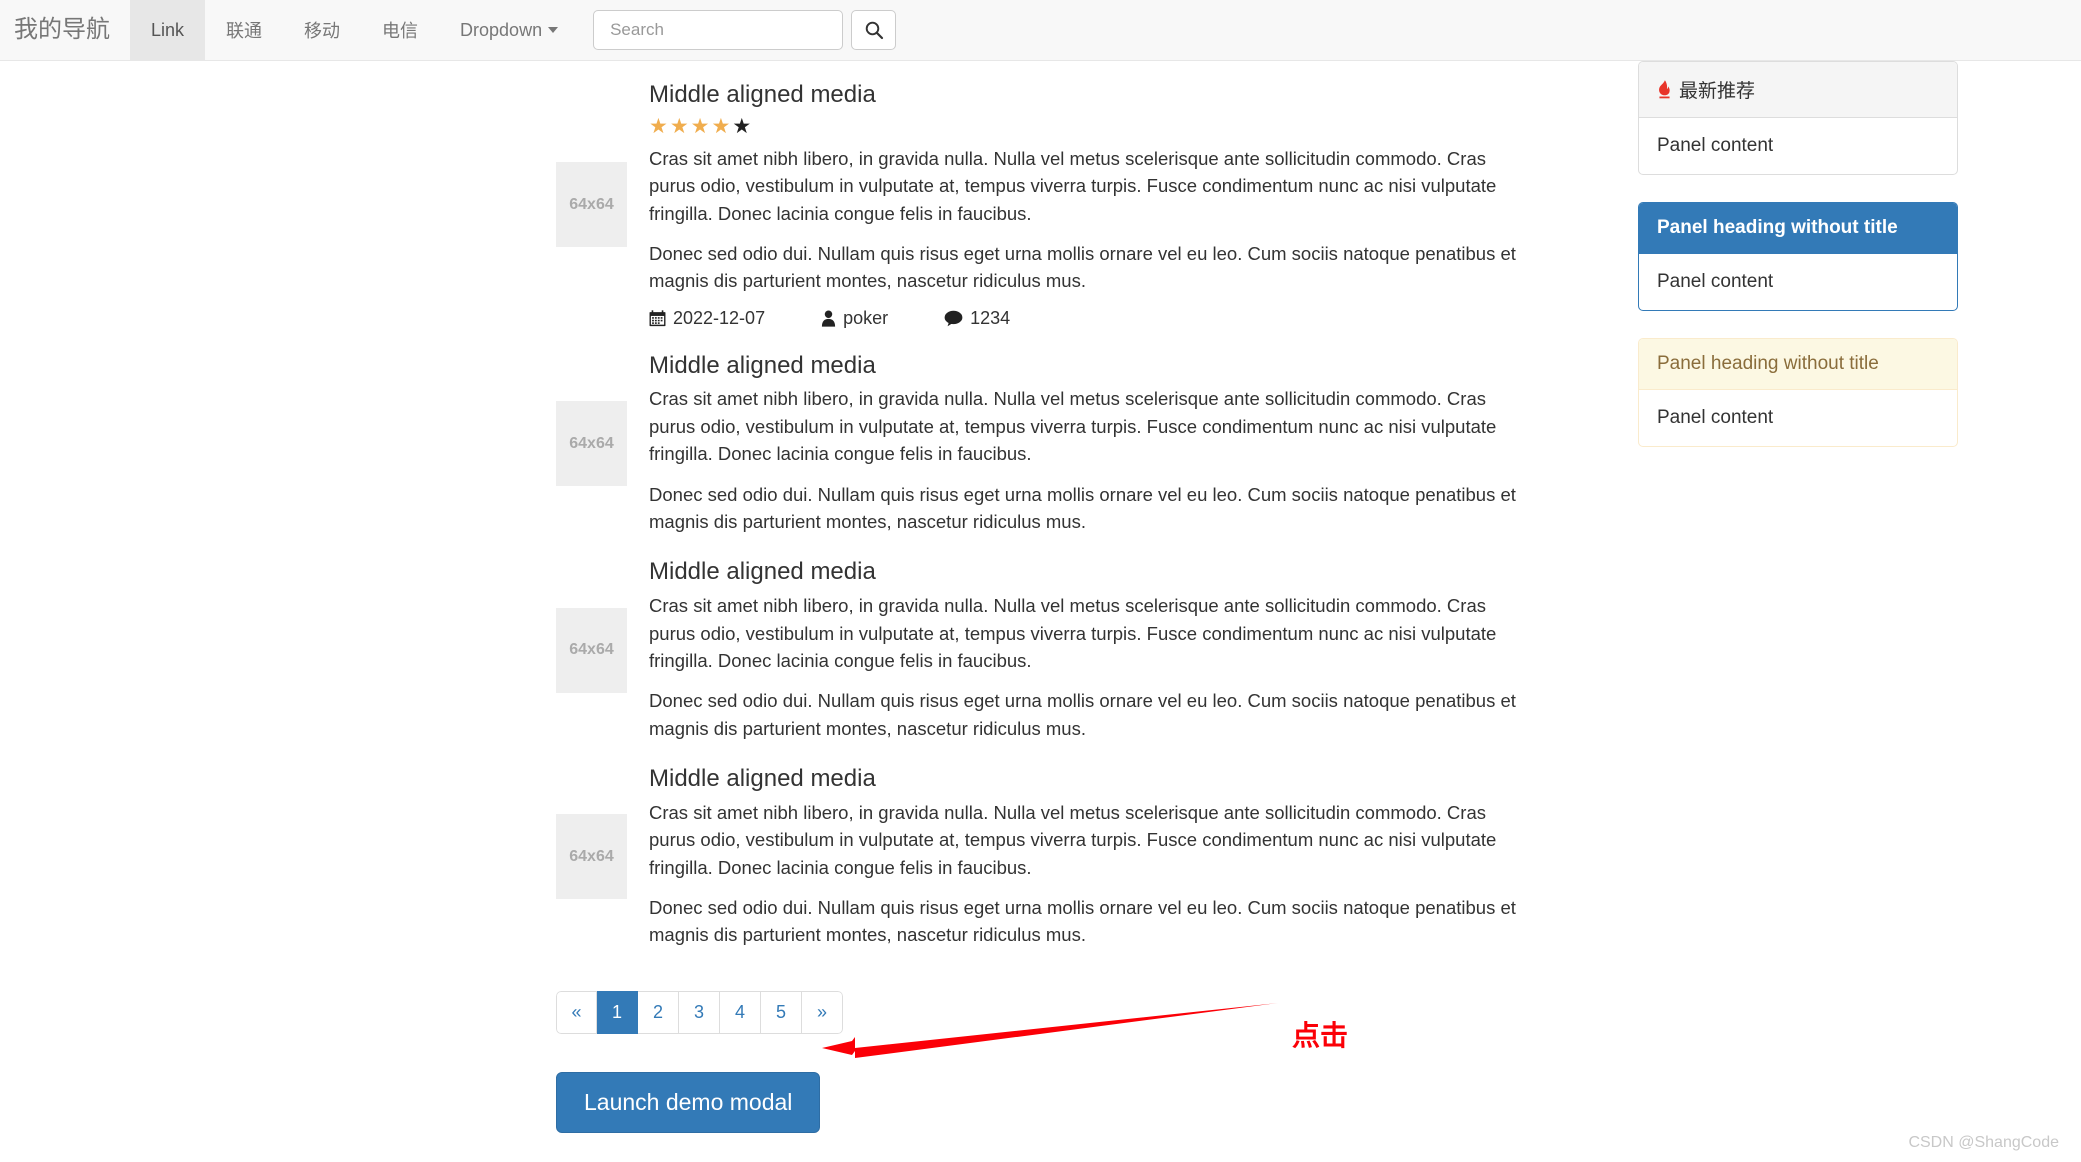  What do you see at coordinates (1320, 1035) in the screenshot?
I see `annotation-label: 点击` at bounding box center [1320, 1035].